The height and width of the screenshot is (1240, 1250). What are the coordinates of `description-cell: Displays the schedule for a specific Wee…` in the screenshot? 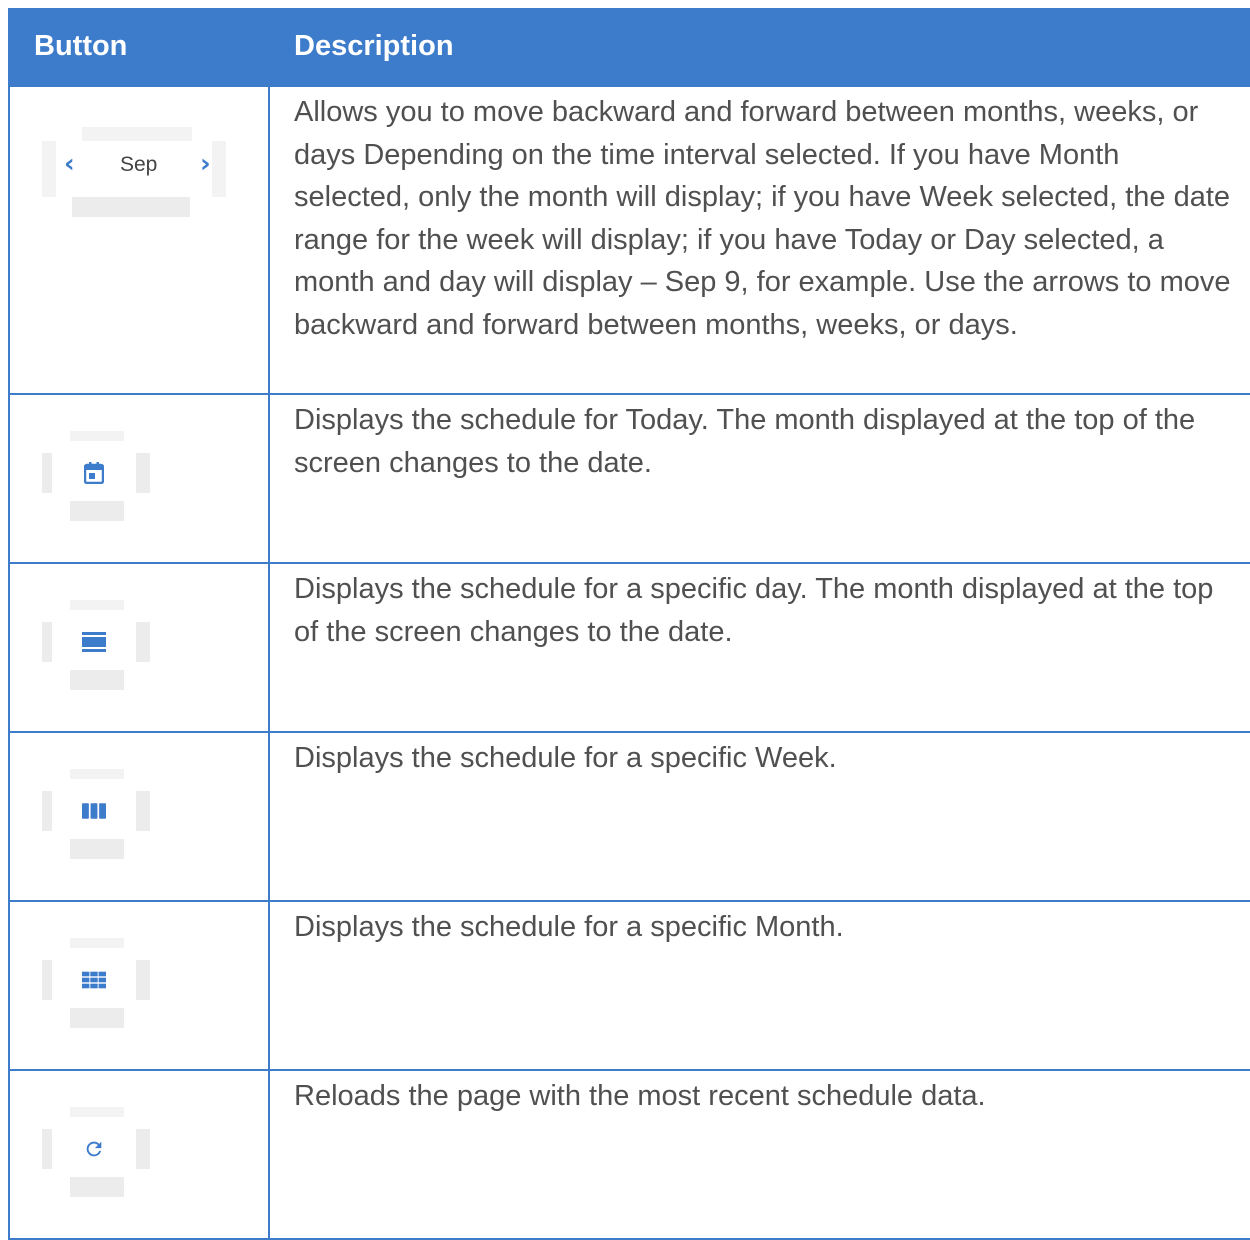 It's located at (759, 816).